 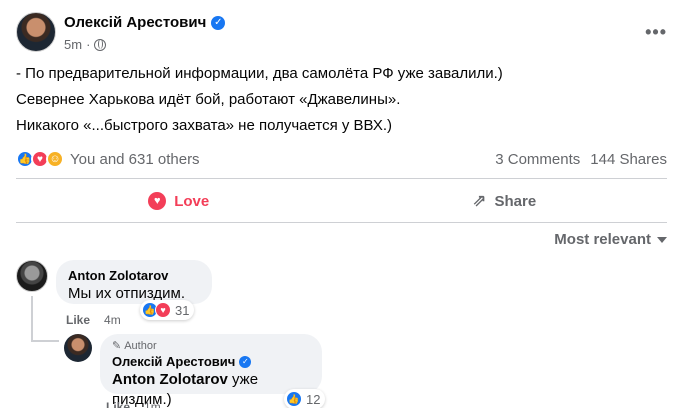 I want to click on comment-reactions: 👍 ♥ 31, so click(x=167, y=310).